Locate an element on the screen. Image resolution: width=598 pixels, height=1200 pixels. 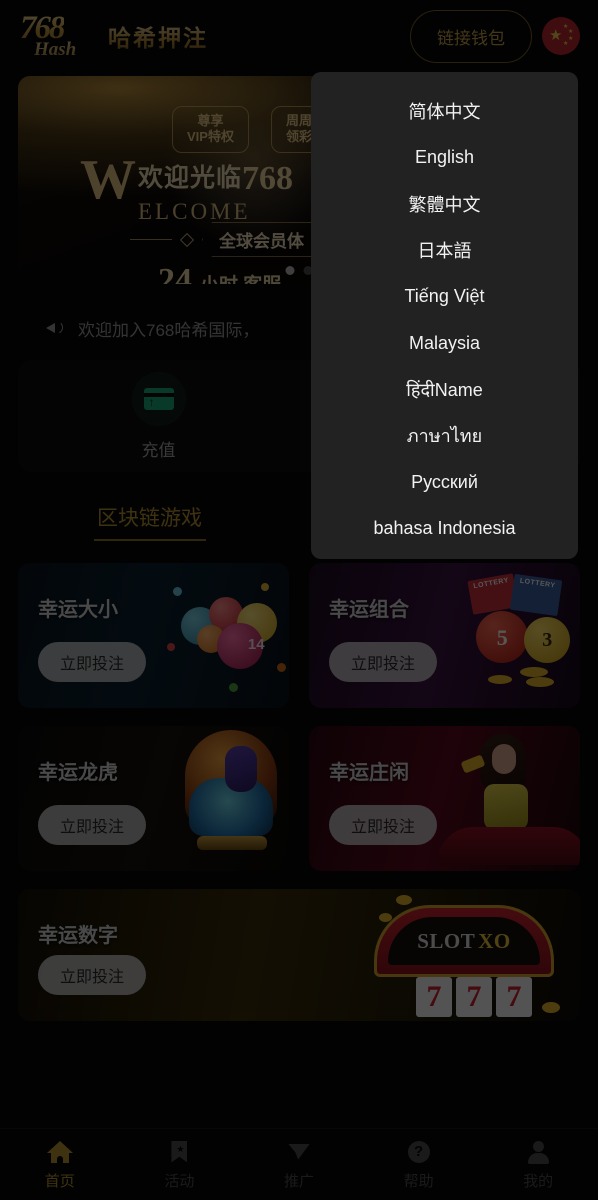
language-option: Tiếng Việt is located at coordinates (444, 297).